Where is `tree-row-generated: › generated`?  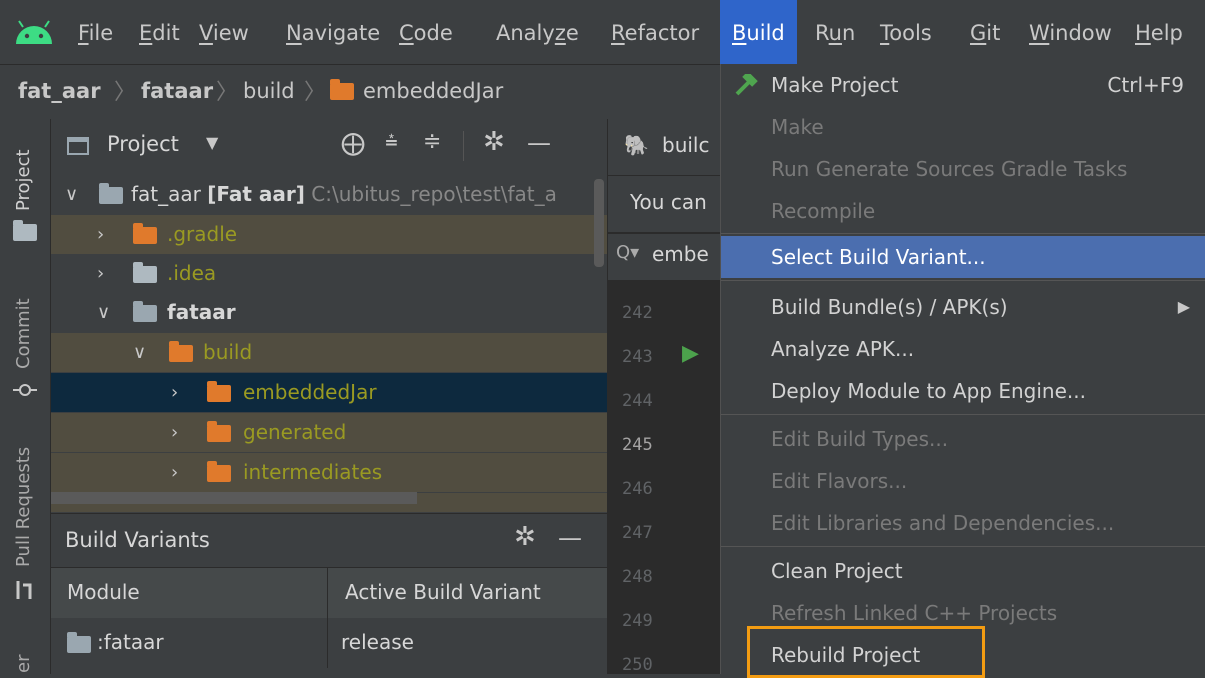
tree-row-generated: › generated is located at coordinates (329, 432).